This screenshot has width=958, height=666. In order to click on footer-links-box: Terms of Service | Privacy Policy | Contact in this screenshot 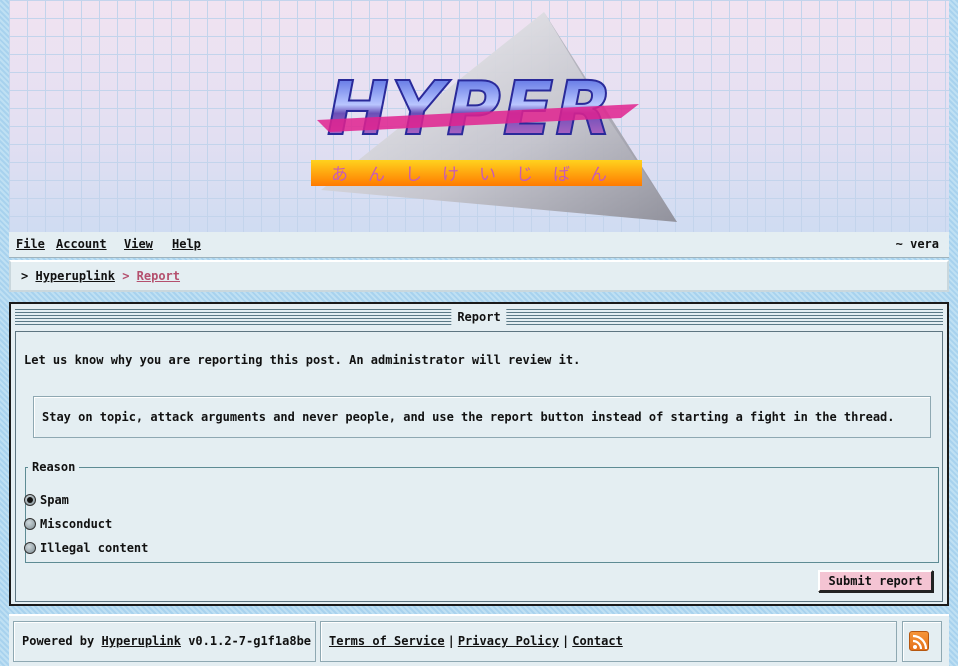, I will do `click(608, 641)`.